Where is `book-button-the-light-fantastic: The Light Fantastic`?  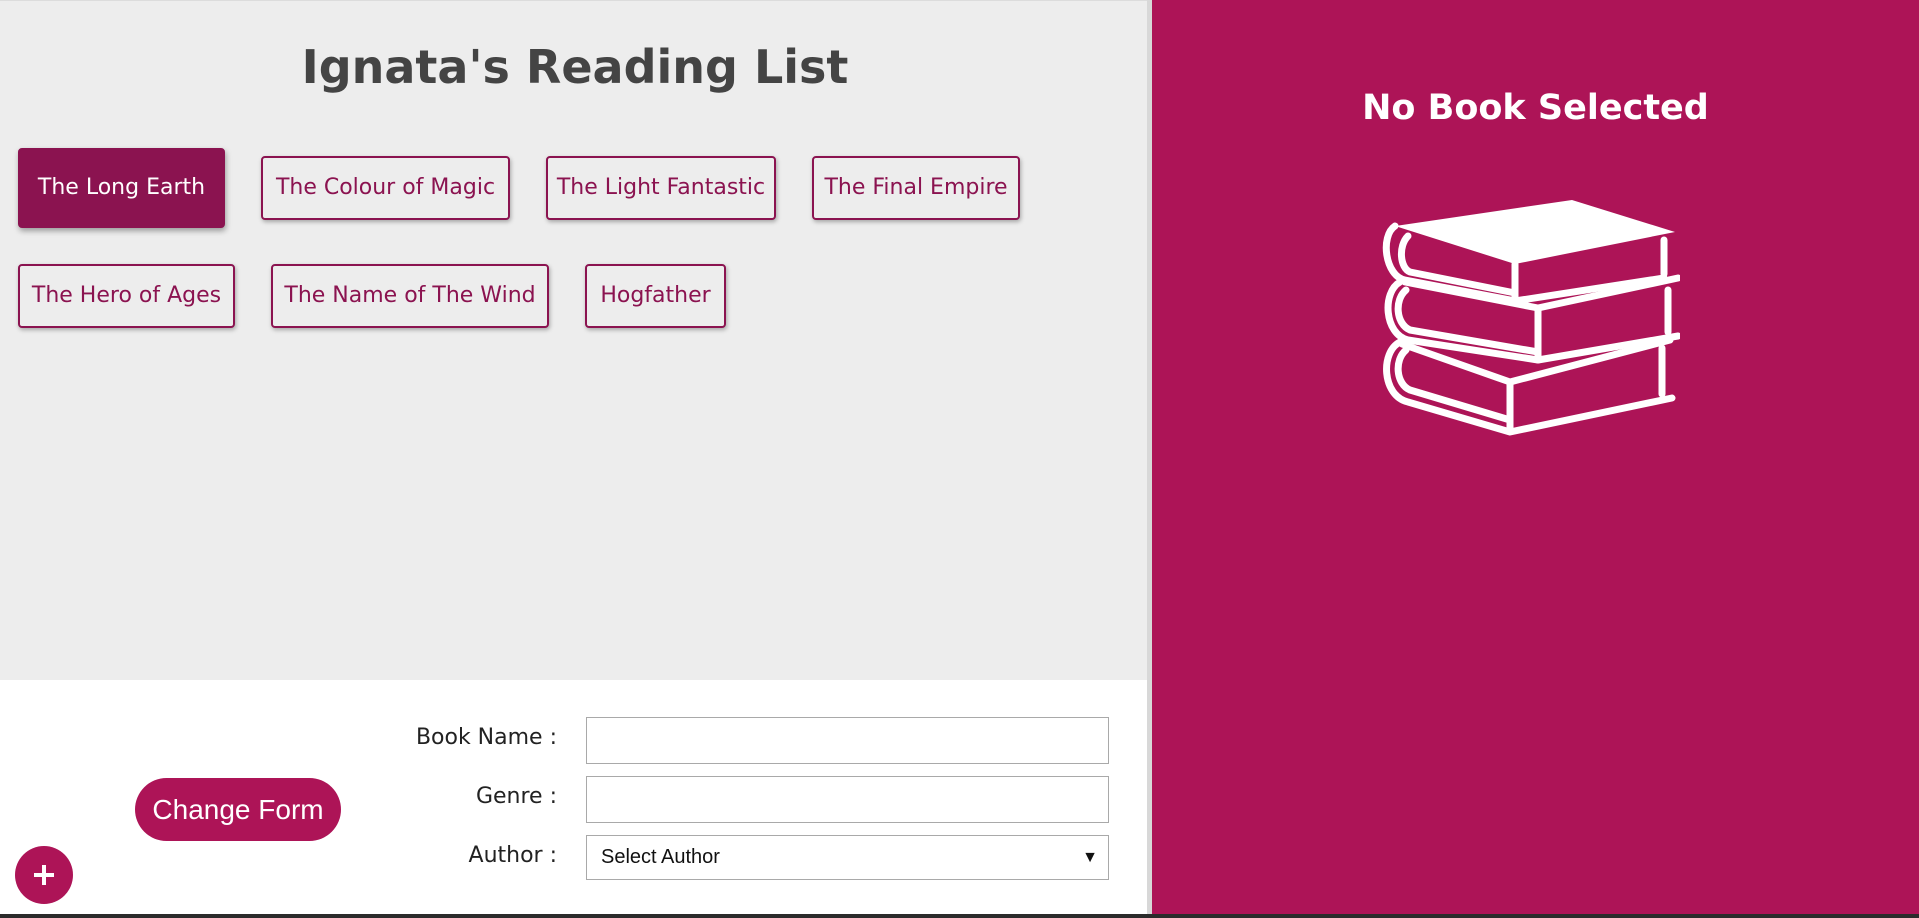
book-button-the-light-fantastic: The Light Fantastic is located at coordinates (661, 188).